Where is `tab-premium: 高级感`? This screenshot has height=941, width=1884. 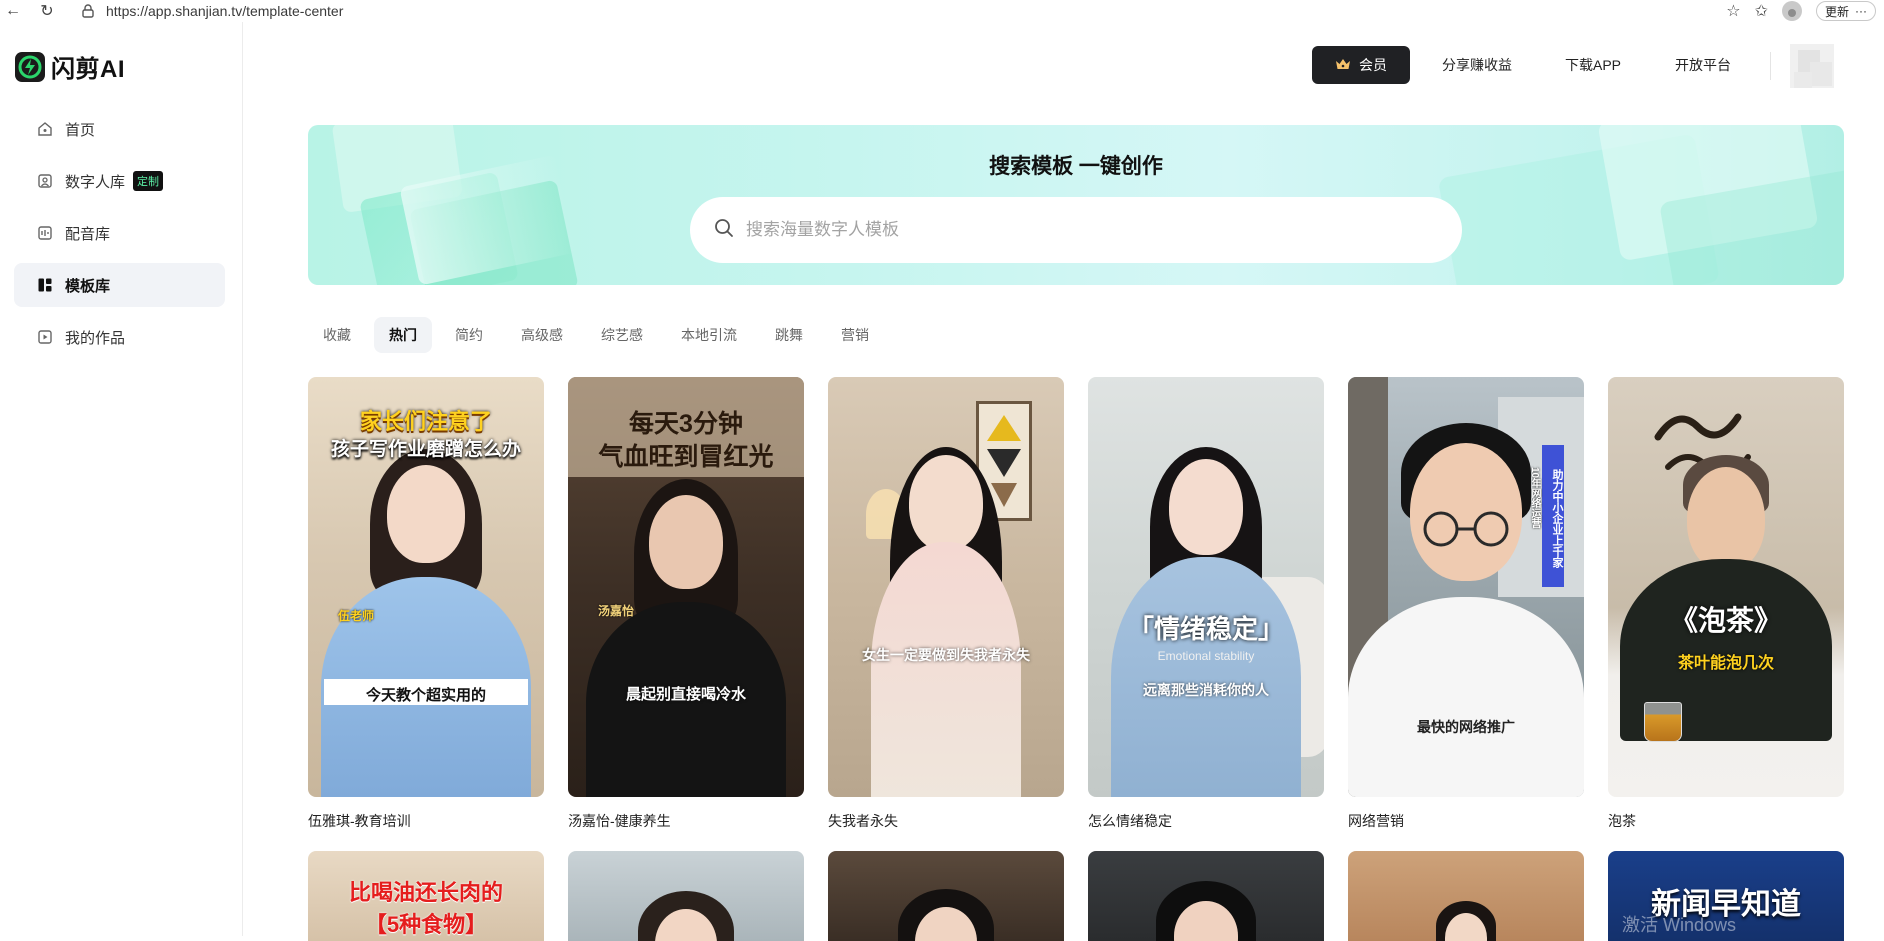 tab-premium: 高级感 is located at coordinates (542, 335).